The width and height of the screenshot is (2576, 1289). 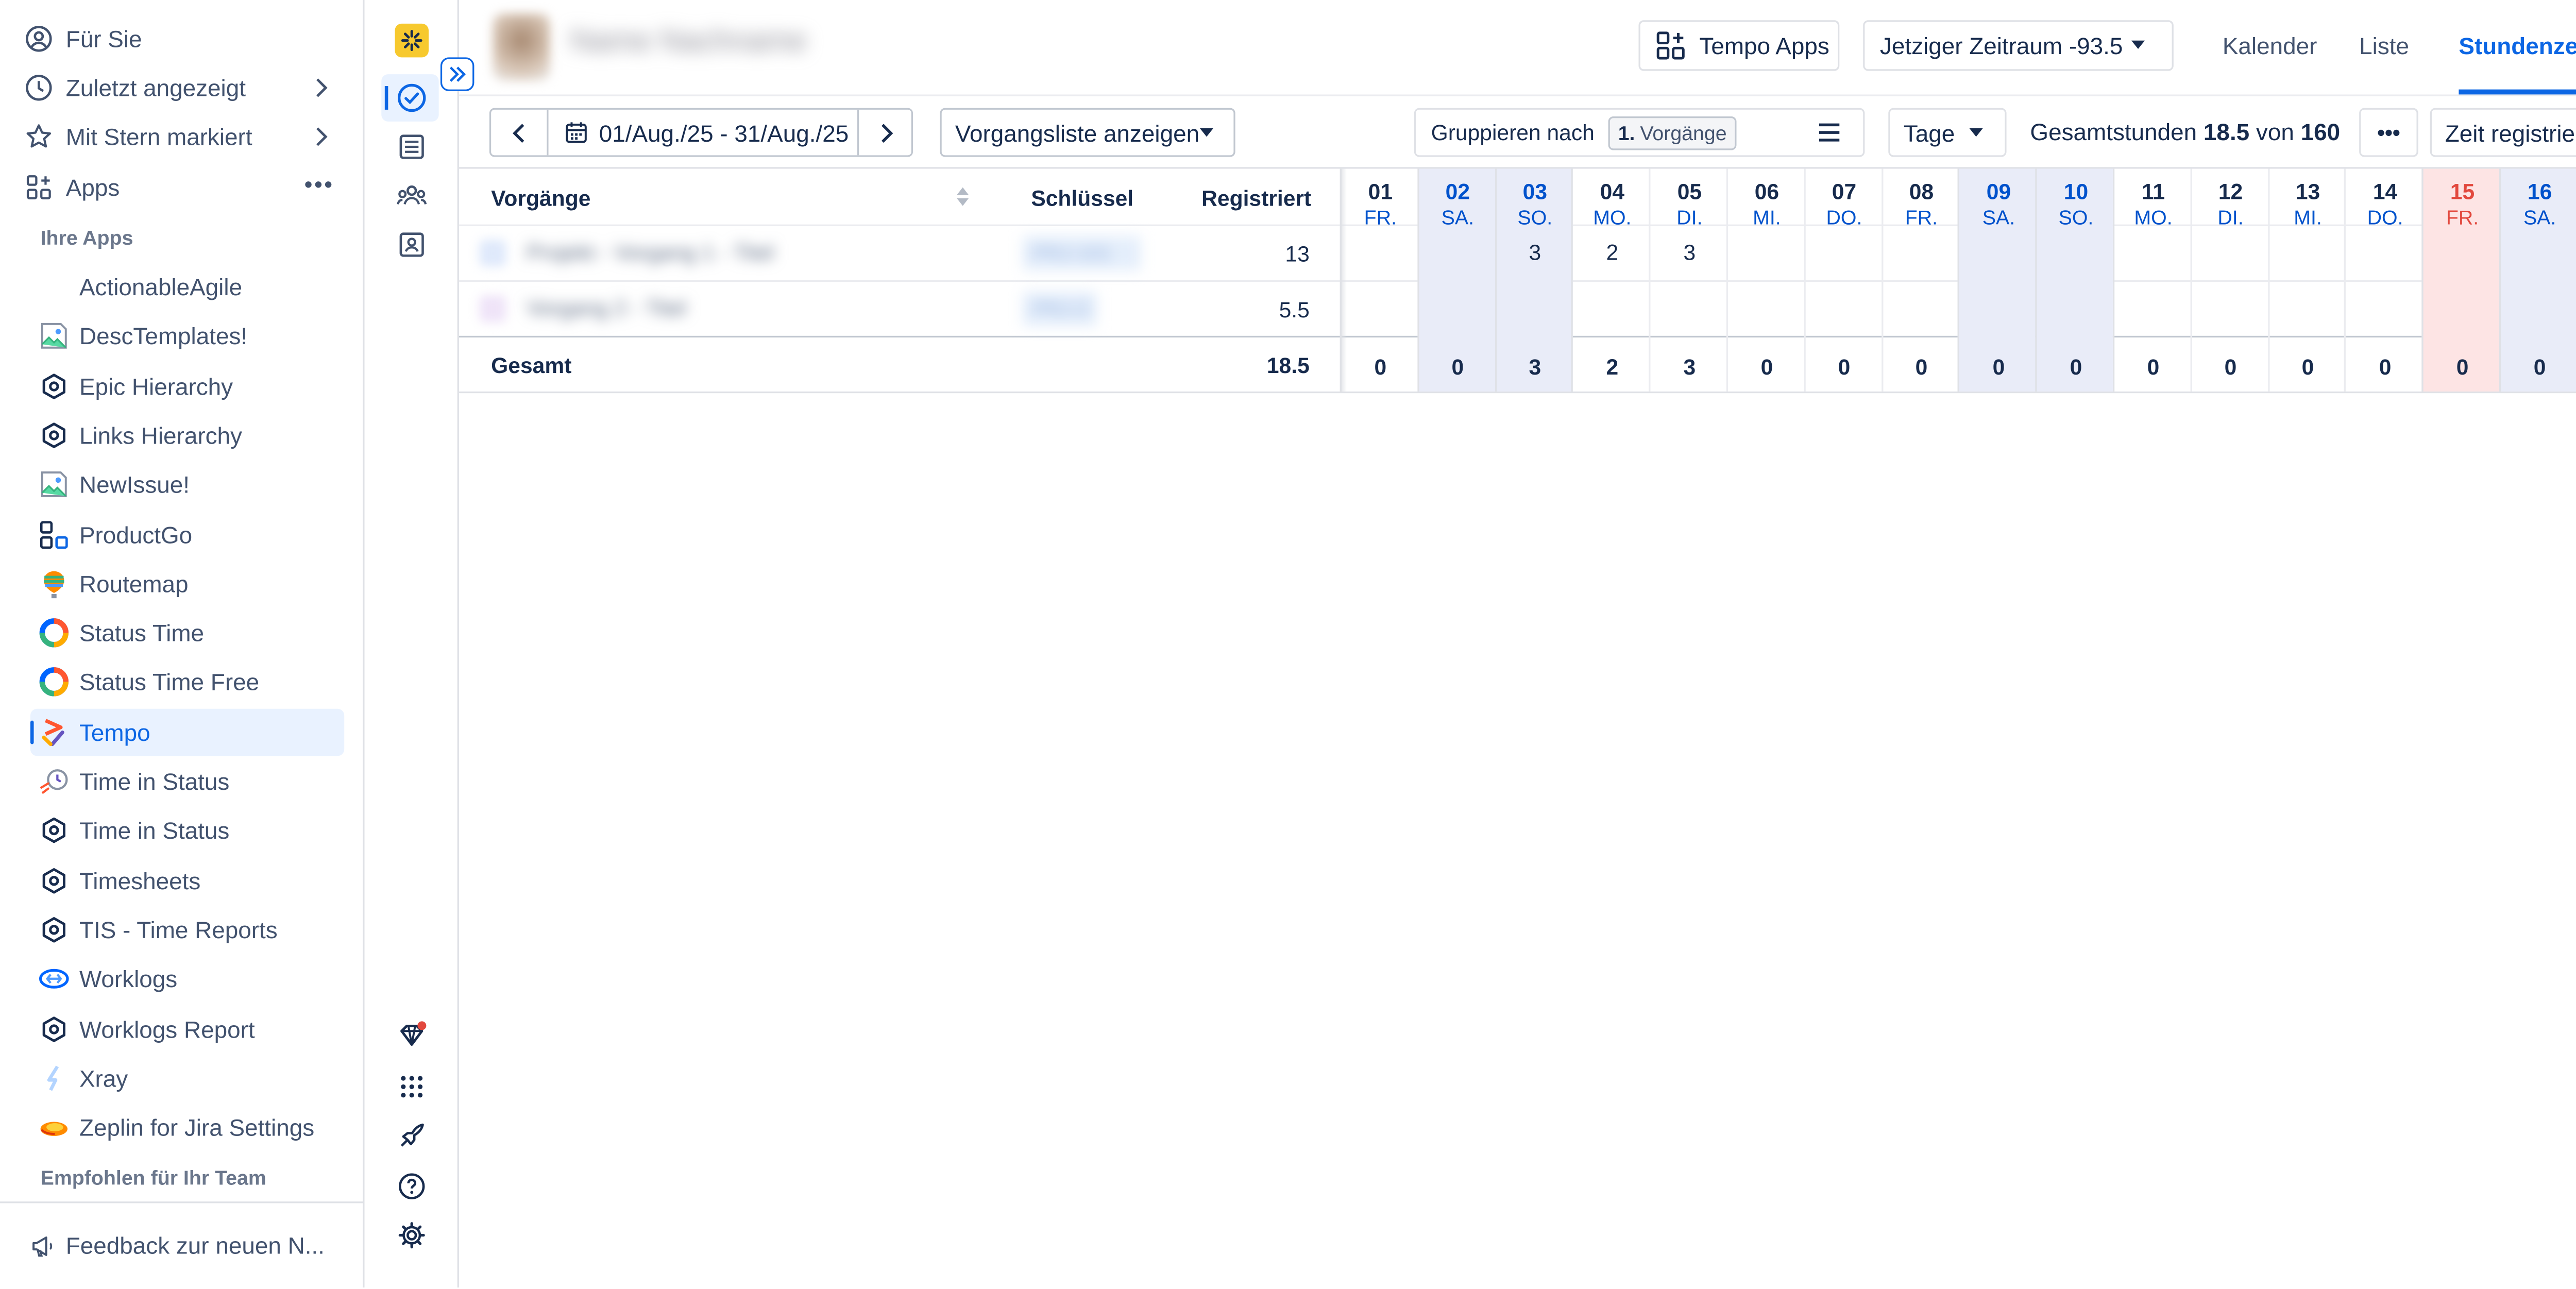 What do you see at coordinates (412, 1136) in the screenshot?
I see `rocket-icon` at bounding box center [412, 1136].